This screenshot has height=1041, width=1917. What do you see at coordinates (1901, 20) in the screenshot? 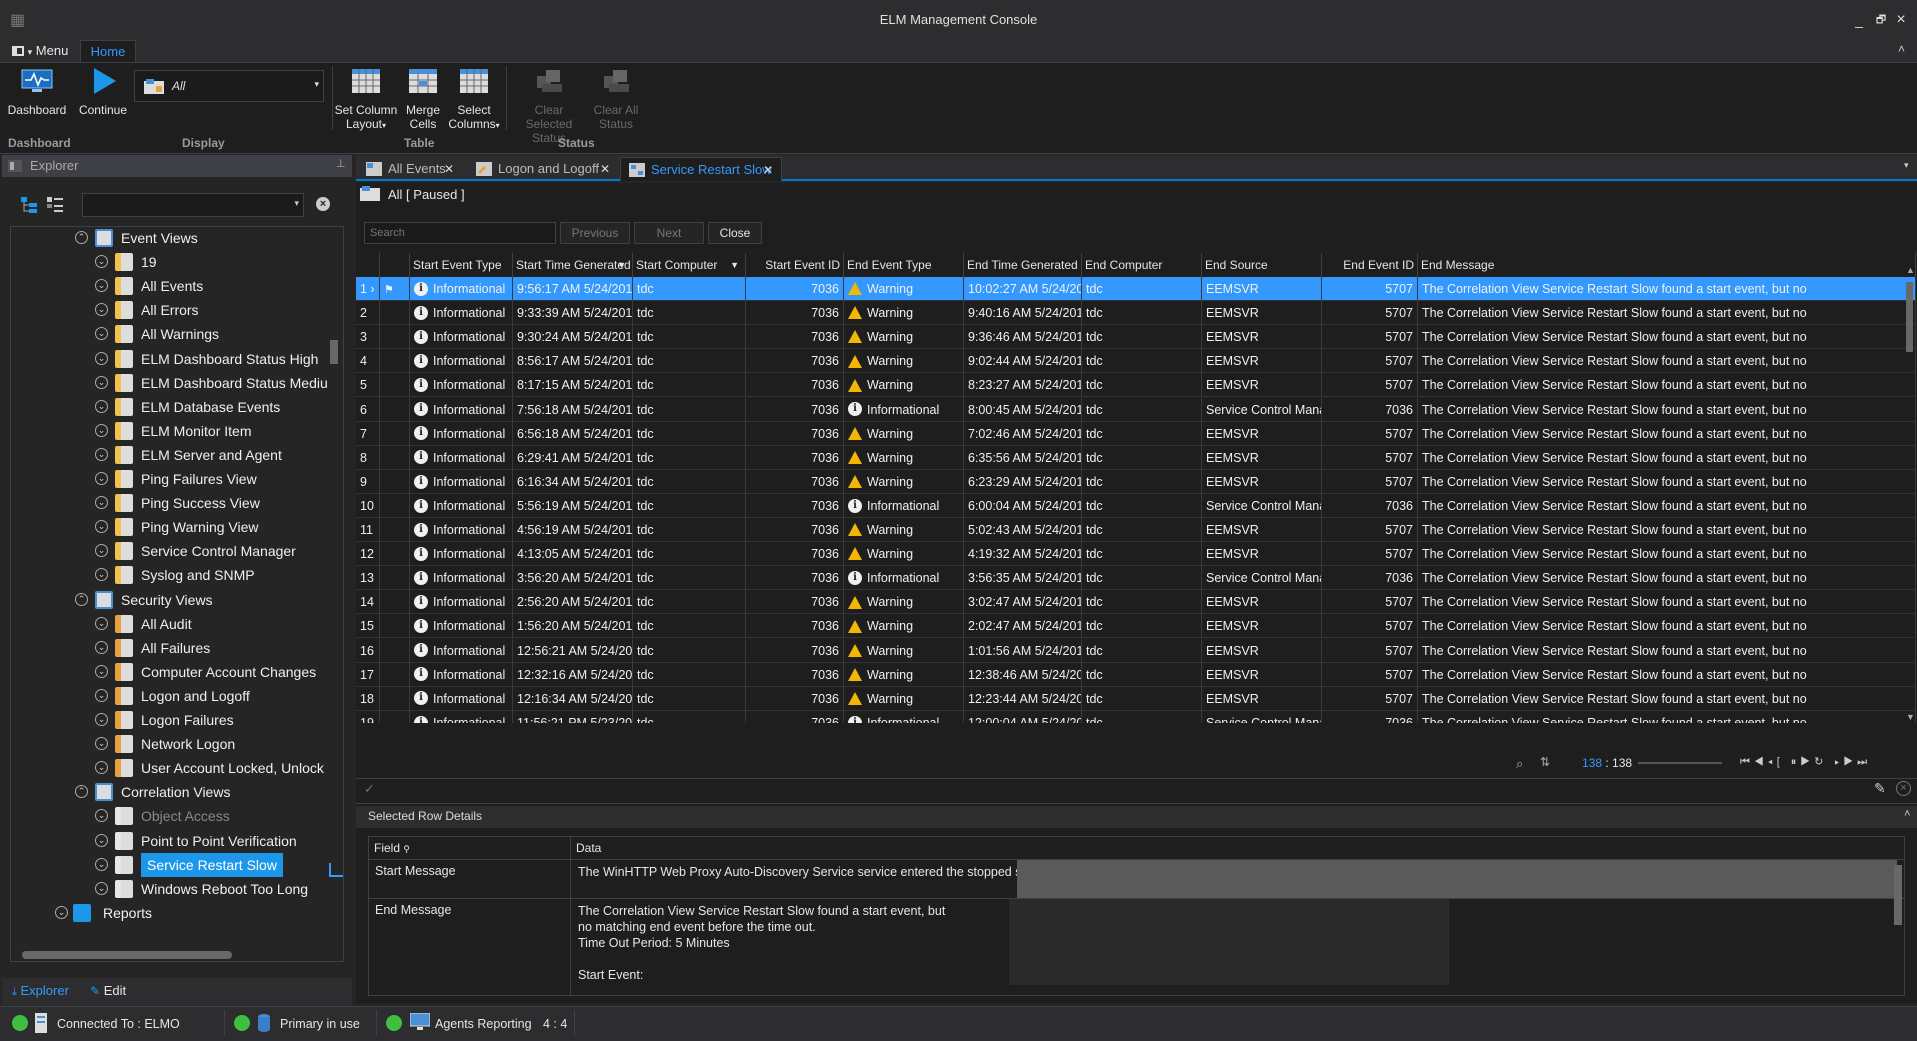
I see `close-window-button: ×` at bounding box center [1901, 20].